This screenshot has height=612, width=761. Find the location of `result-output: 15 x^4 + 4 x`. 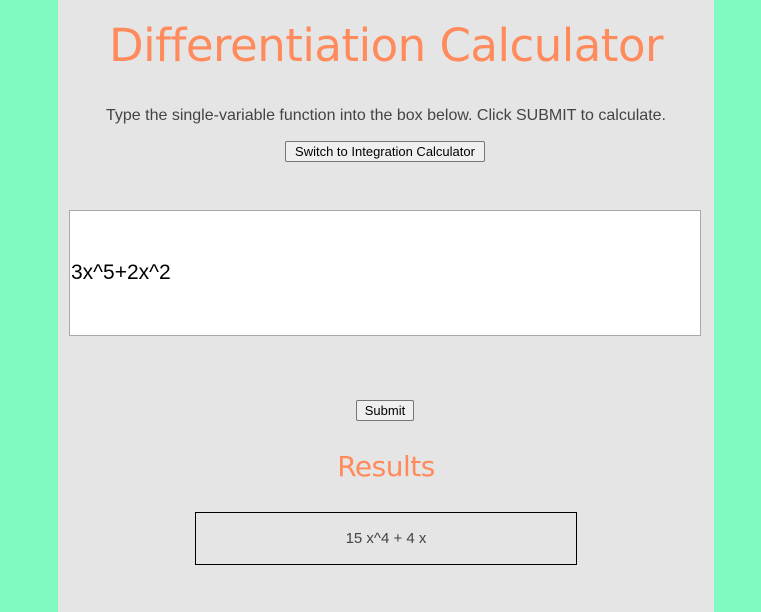

result-output: 15 x^4 + 4 x is located at coordinates (386, 538).